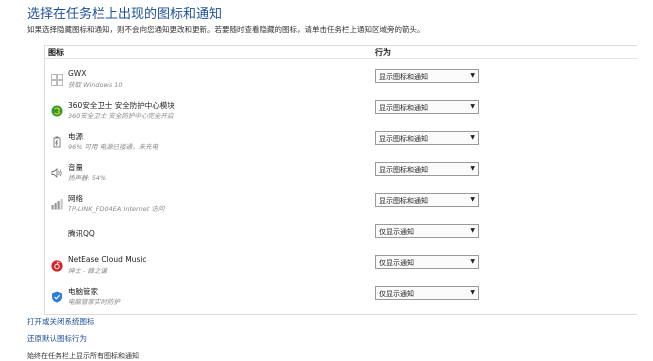 This screenshot has width=653, height=361. What do you see at coordinates (341, 297) in the screenshot?
I see `table-row: 电脑管家 电脑管家实时防护 仅显示通知 ▼` at bounding box center [341, 297].